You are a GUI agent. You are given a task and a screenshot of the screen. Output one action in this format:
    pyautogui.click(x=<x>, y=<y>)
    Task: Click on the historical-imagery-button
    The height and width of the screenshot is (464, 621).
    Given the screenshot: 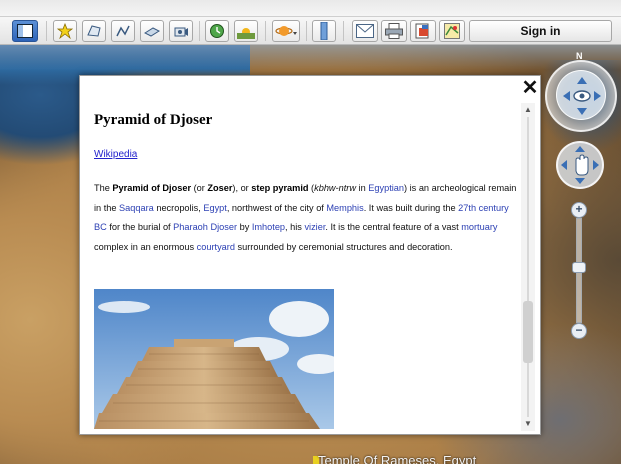 What is the action you would take?
    pyautogui.click(x=217, y=31)
    